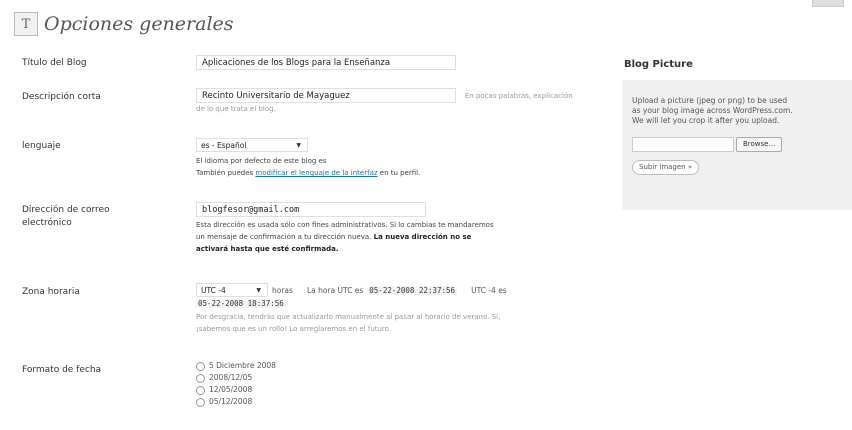  I want to click on upload-image-button: Subir imagen », so click(666, 167).